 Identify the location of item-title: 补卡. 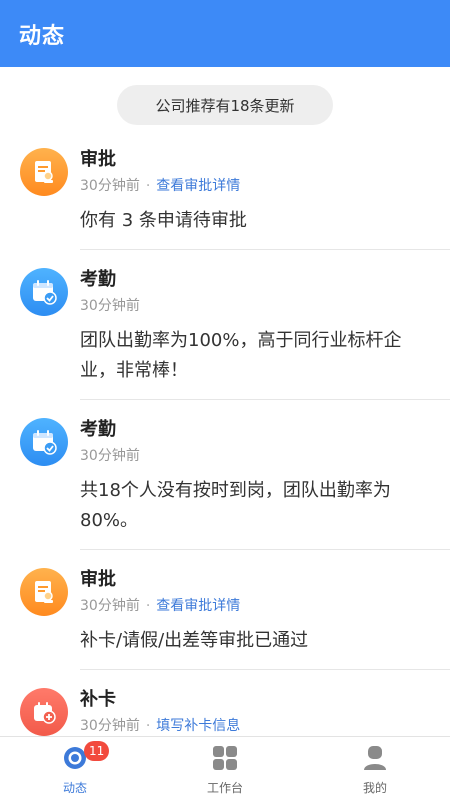
(98, 699).